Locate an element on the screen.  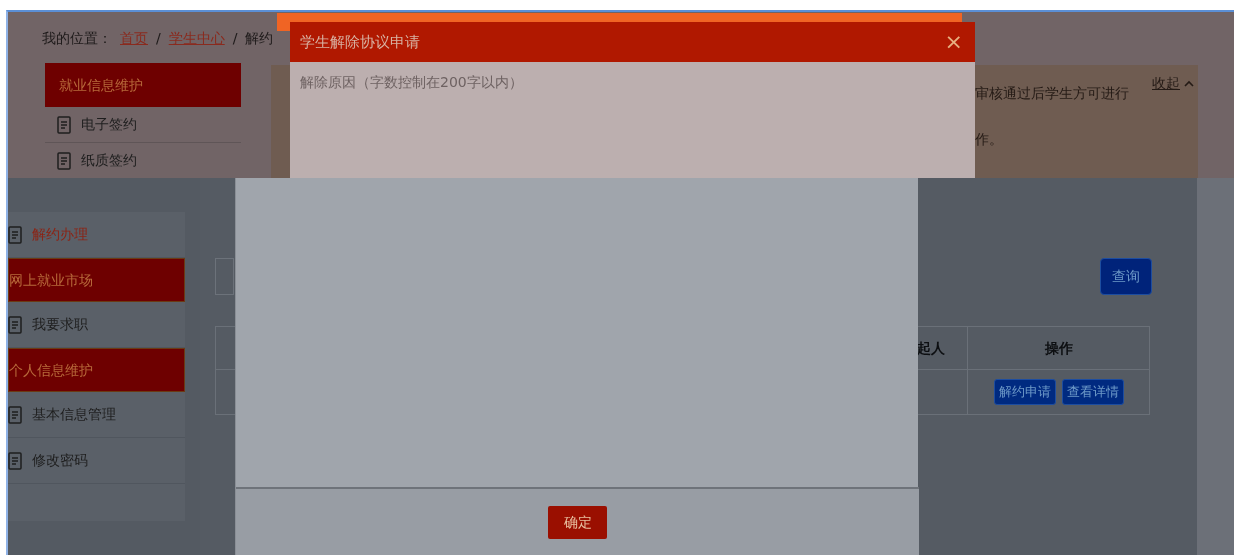
action-button: 解约申请 is located at coordinates (1024, 392).